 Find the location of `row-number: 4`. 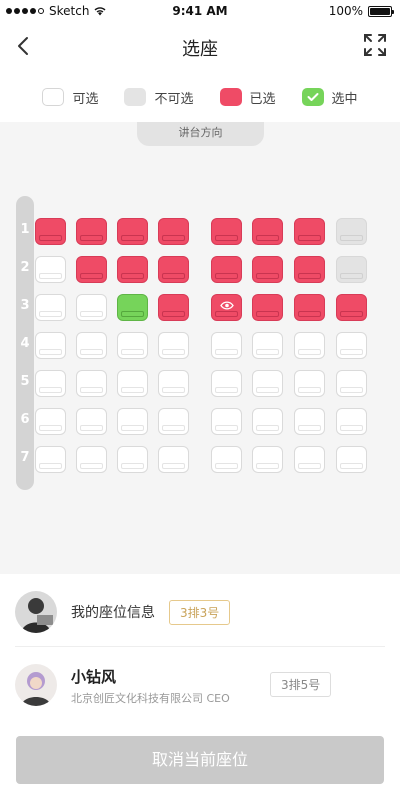

row-number: 4 is located at coordinates (25, 343).